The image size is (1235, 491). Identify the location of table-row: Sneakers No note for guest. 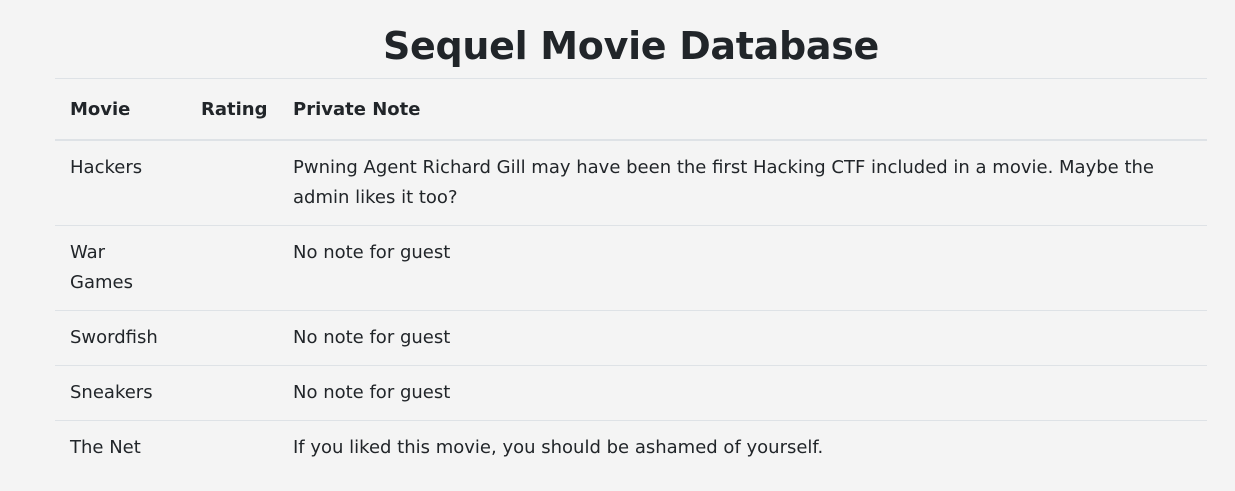
(631, 393).